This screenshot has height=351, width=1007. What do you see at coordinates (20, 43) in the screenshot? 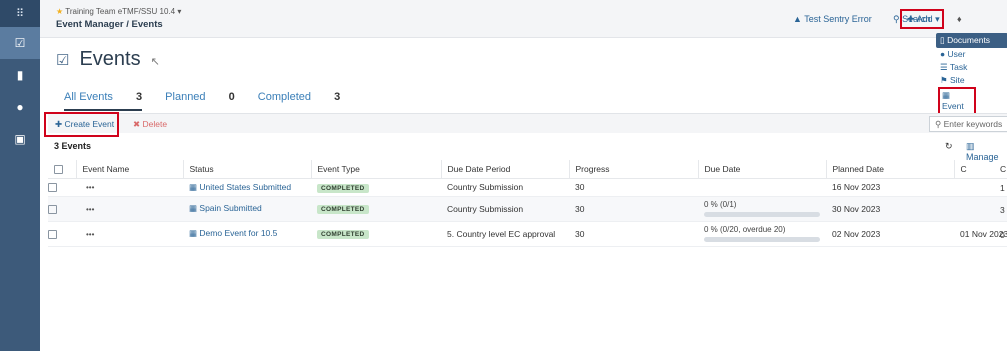
I see `nav-events-calendar-icon: ☑` at bounding box center [20, 43].